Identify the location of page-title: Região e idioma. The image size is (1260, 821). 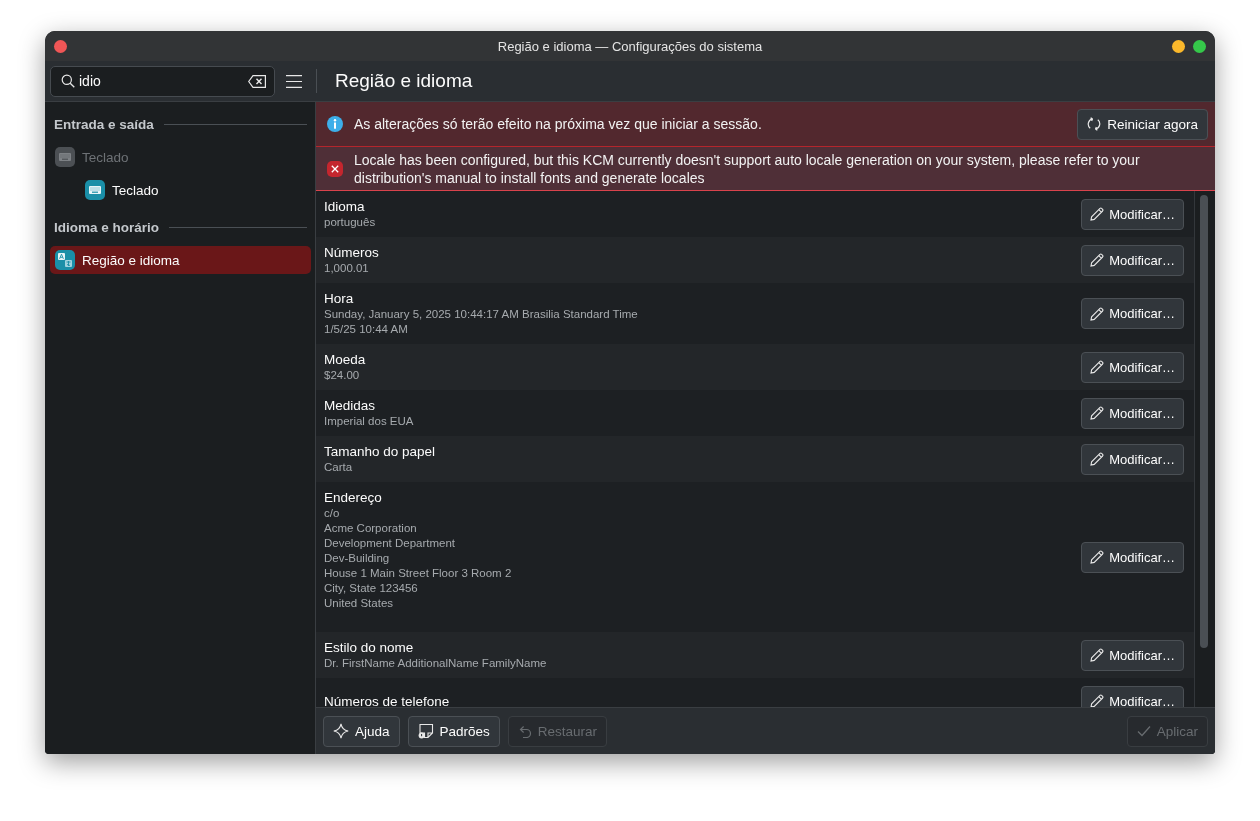
(404, 81).